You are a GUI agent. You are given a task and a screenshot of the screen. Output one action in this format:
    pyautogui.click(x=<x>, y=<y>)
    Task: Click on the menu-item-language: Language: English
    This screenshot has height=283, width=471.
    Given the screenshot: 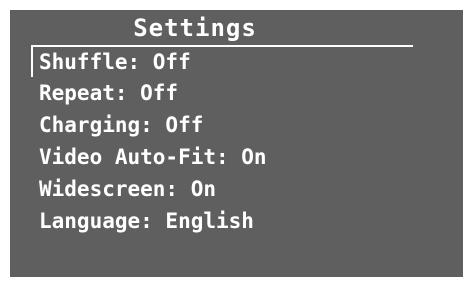 What is the action you would take?
    pyautogui.click(x=222, y=221)
    